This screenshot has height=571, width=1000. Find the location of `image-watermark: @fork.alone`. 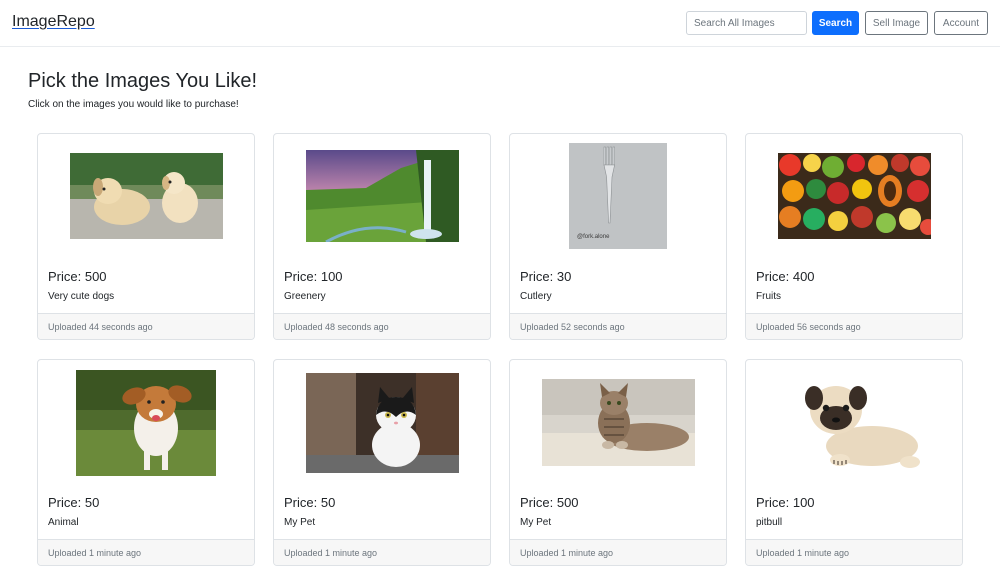

image-watermark: @fork.alone is located at coordinates (593, 237).